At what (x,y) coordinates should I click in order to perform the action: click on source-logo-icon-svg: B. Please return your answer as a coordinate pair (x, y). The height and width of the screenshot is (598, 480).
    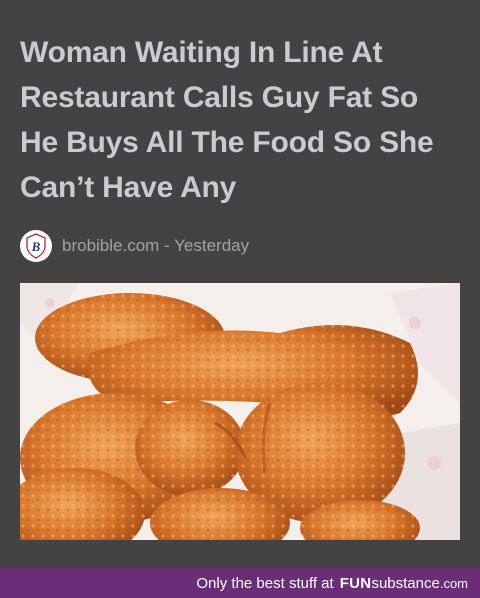
    Looking at the image, I should click on (36, 246).